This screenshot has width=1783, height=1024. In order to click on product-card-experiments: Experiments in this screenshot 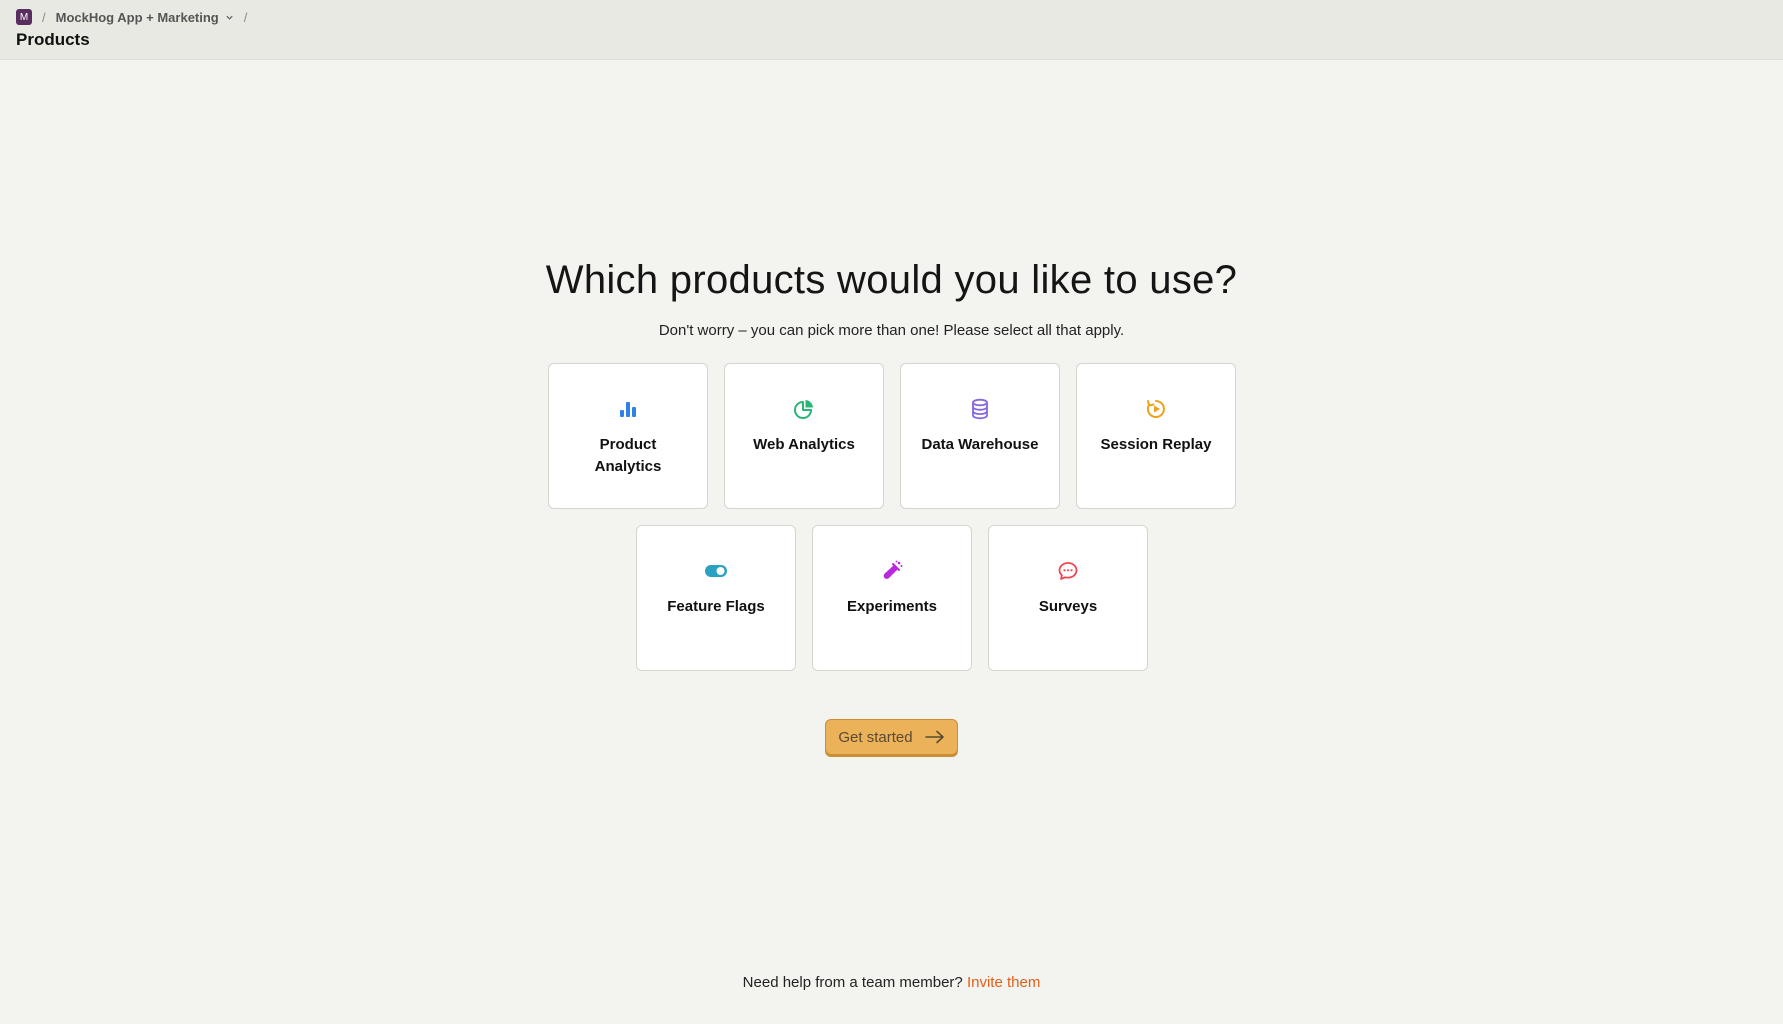, I will do `click(892, 598)`.